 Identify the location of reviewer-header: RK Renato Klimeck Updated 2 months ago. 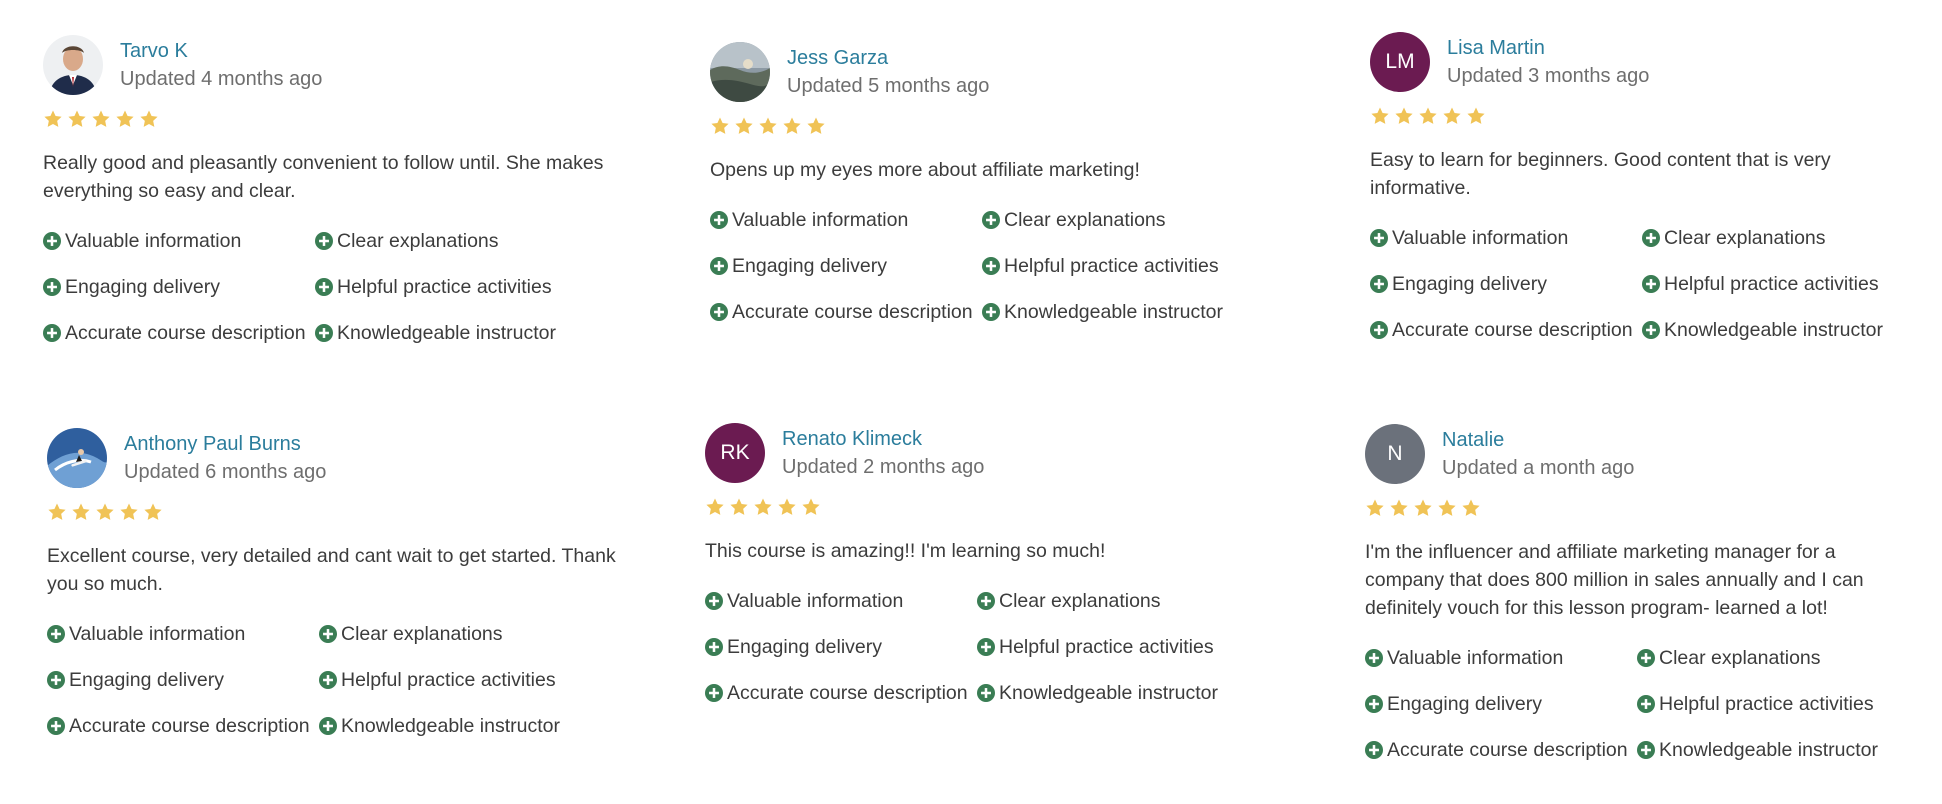
(1005, 453).